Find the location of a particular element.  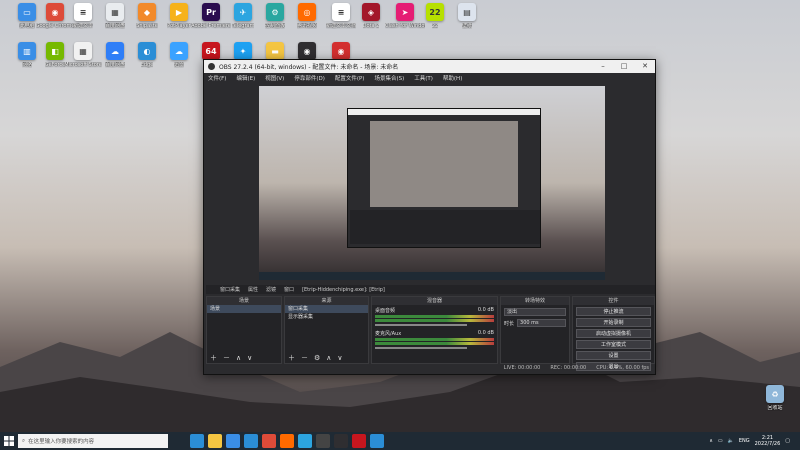

menu-item: 编辑(E) is located at coordinates (245, 78).